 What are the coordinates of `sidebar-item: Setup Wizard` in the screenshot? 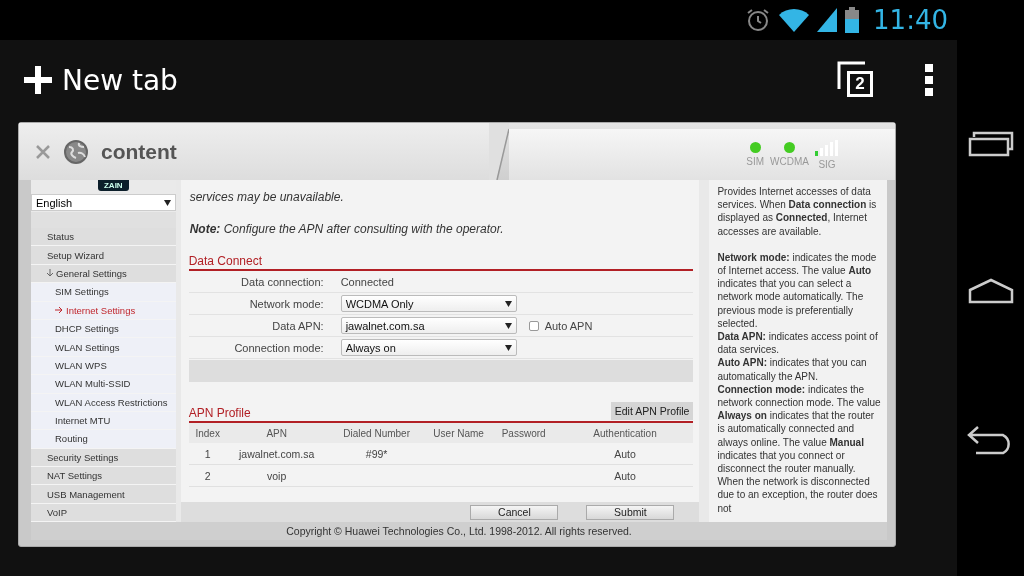 It's located at (103, 255).